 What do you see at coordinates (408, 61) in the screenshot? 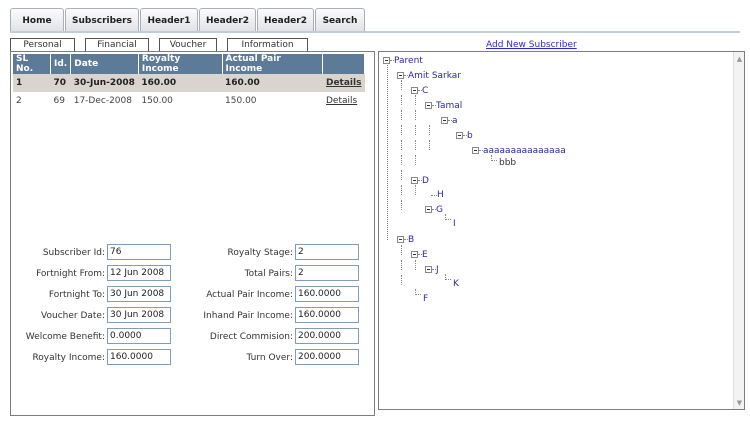
I see `tree-node-label: Parent` at bounding box center [408, 61].